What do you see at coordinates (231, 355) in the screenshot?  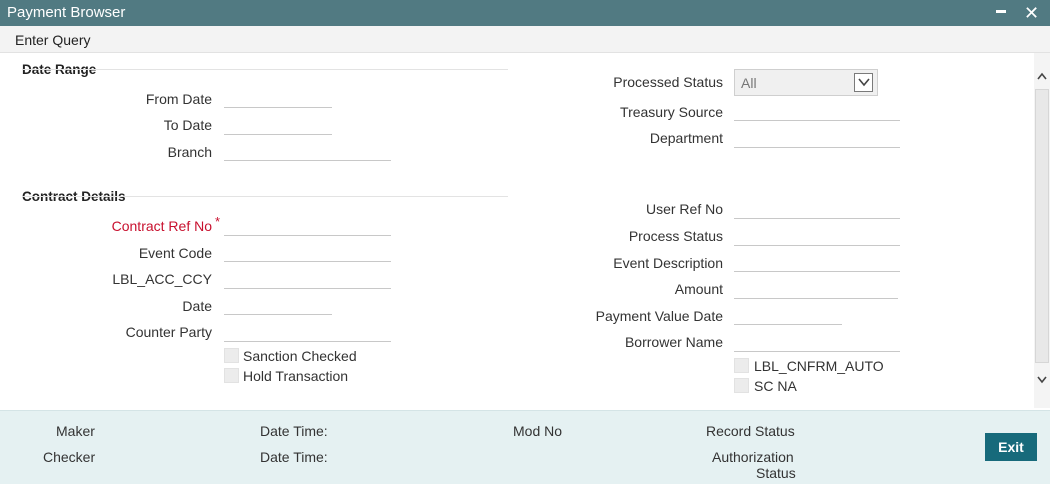 I see `sanction-checked-checkbox` at bounding box center [231, 355].